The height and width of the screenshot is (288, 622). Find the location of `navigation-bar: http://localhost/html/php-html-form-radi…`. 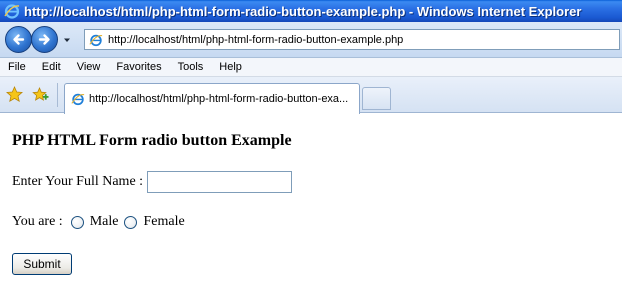

navigation-bar: http://localhost/html/php-html-form-radi… is located at coordinates (311, 40).